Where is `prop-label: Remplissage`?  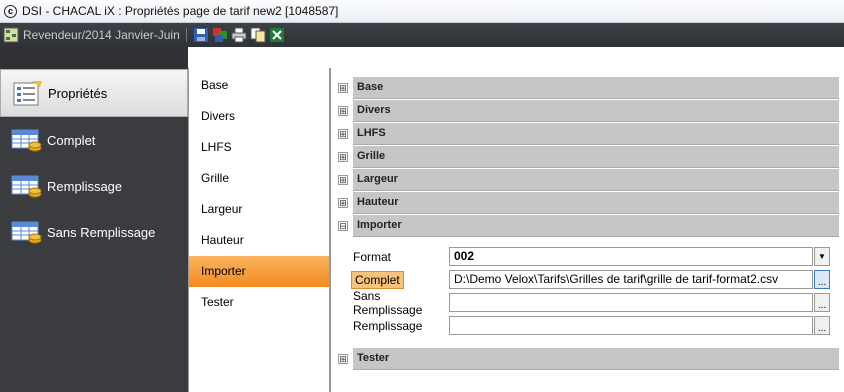
prop-label: Remplissage is located at coordinates (388, 325).